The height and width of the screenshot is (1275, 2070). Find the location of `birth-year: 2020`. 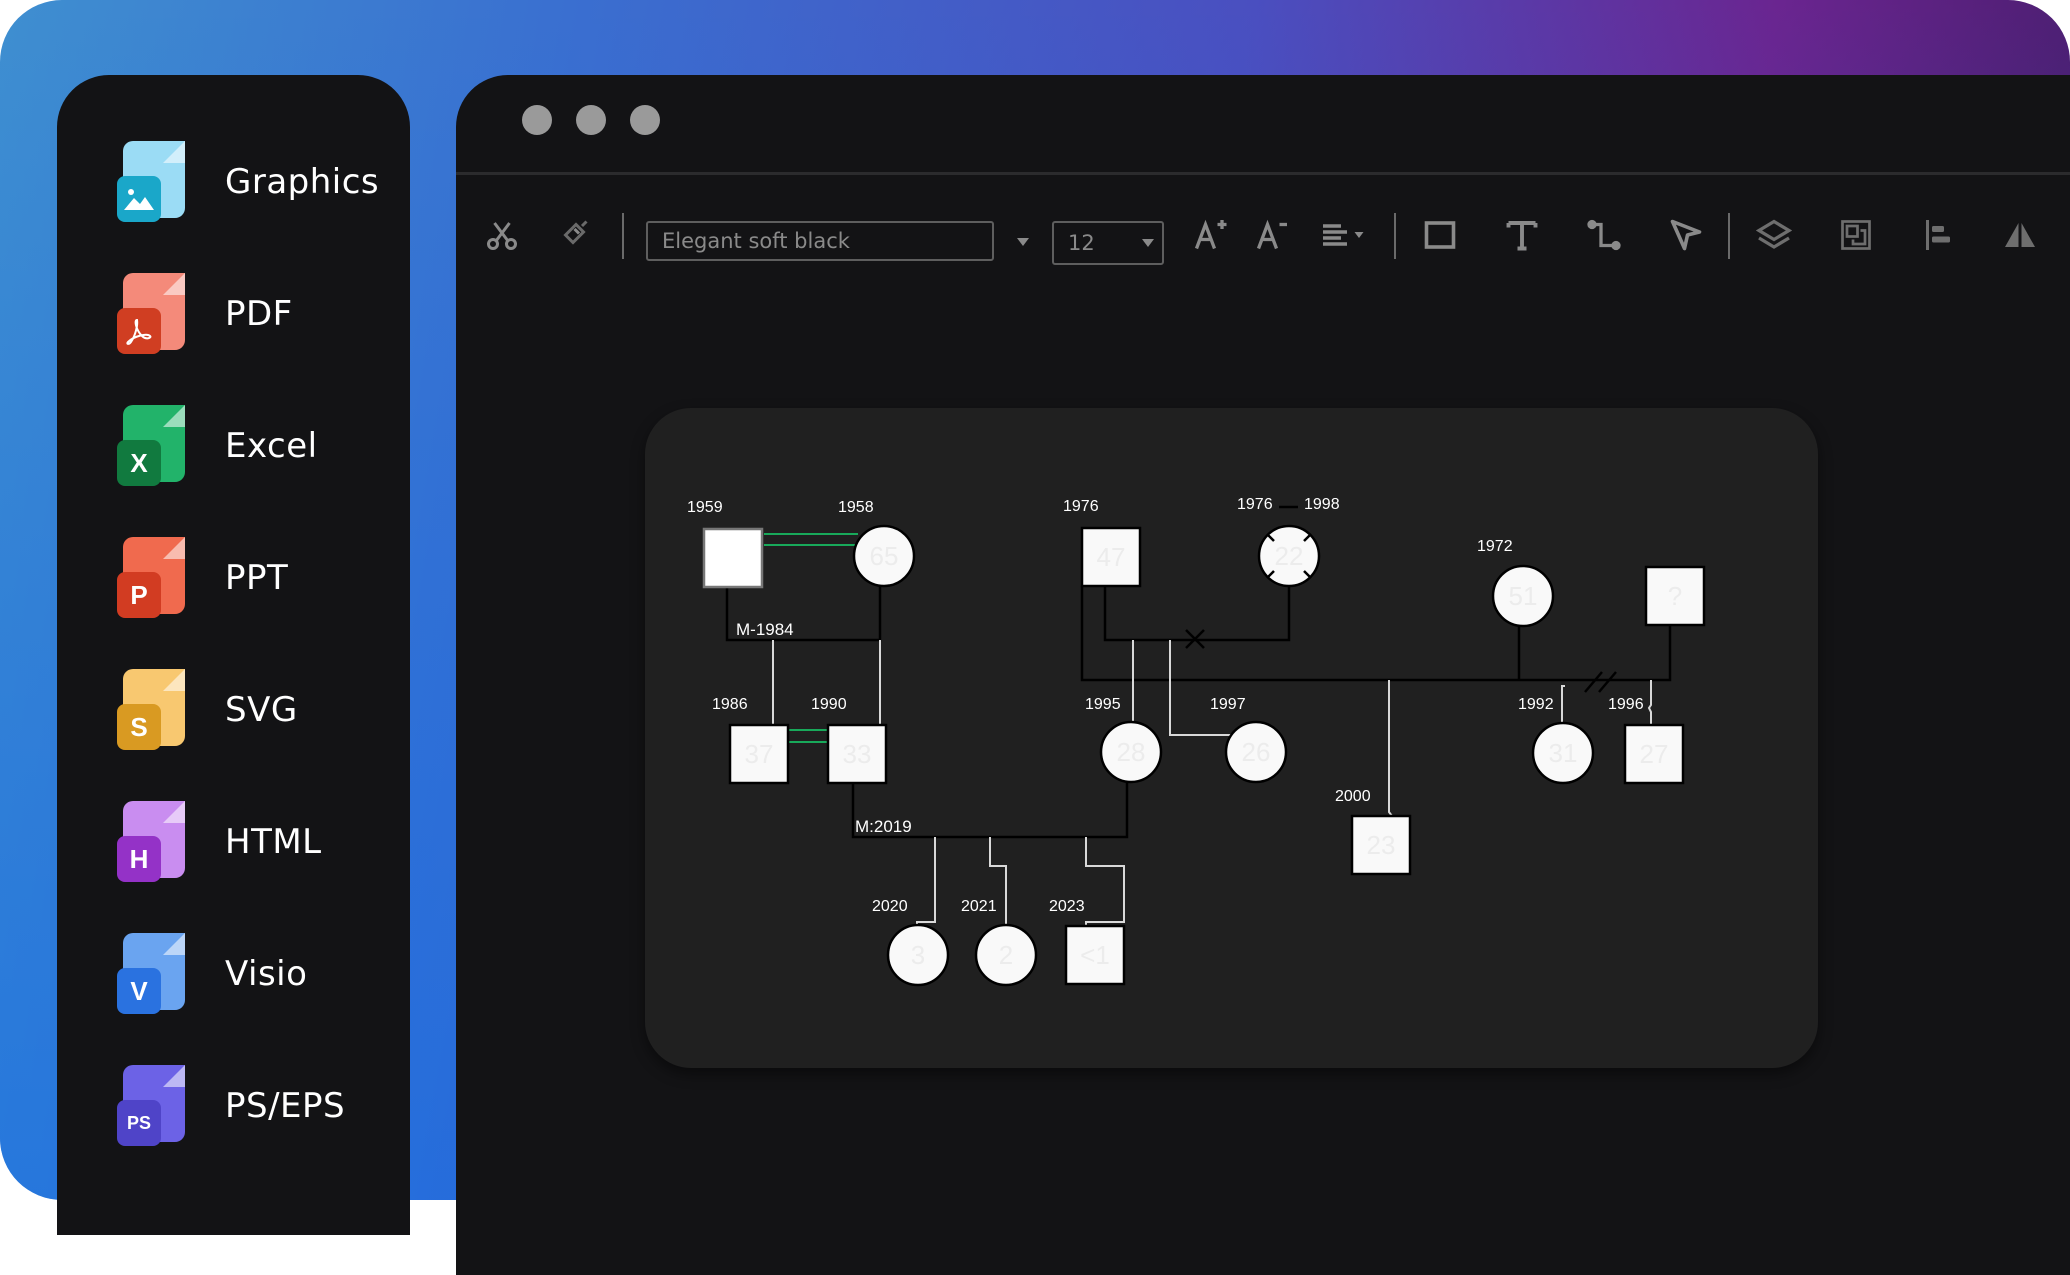

birth-year: 2020 is located at coordinates (890, 906).